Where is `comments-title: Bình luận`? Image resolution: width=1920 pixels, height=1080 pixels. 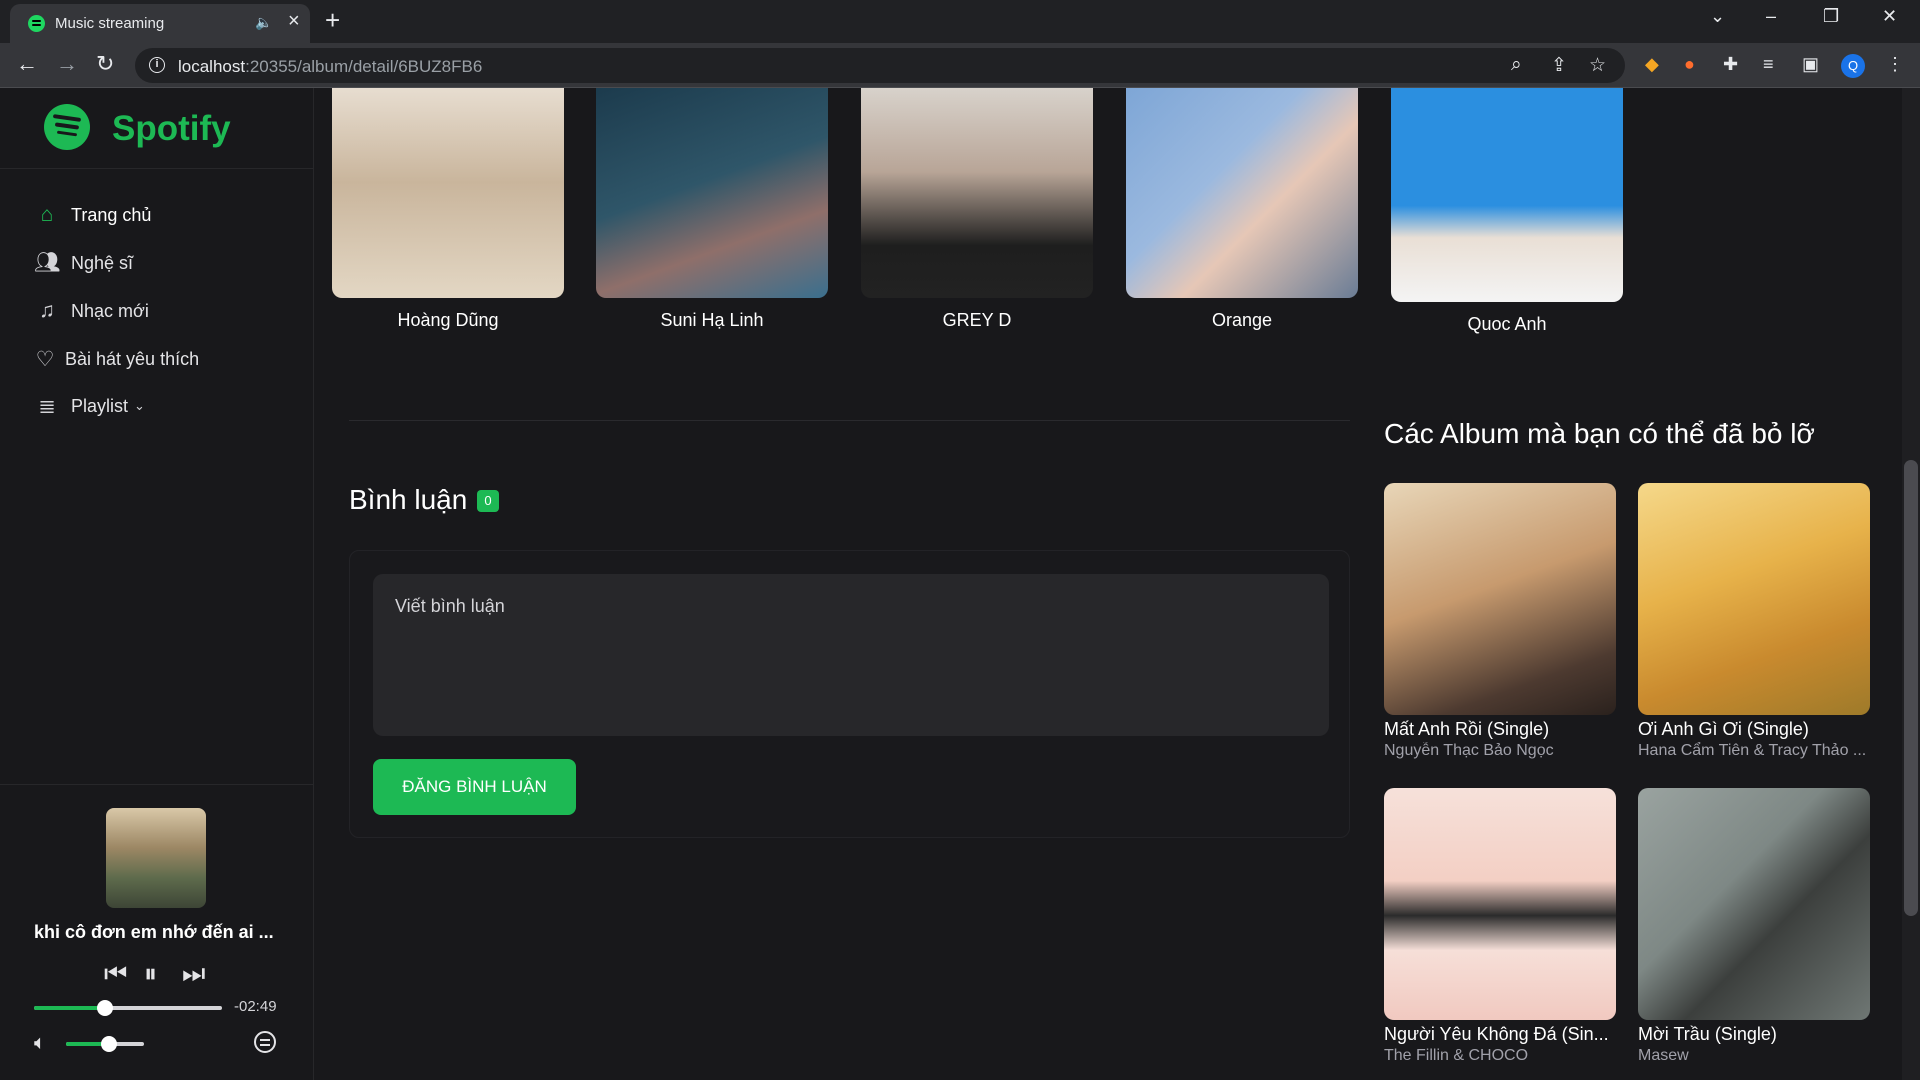
comments-title: Bình luận is located at coordinates (408, 499).